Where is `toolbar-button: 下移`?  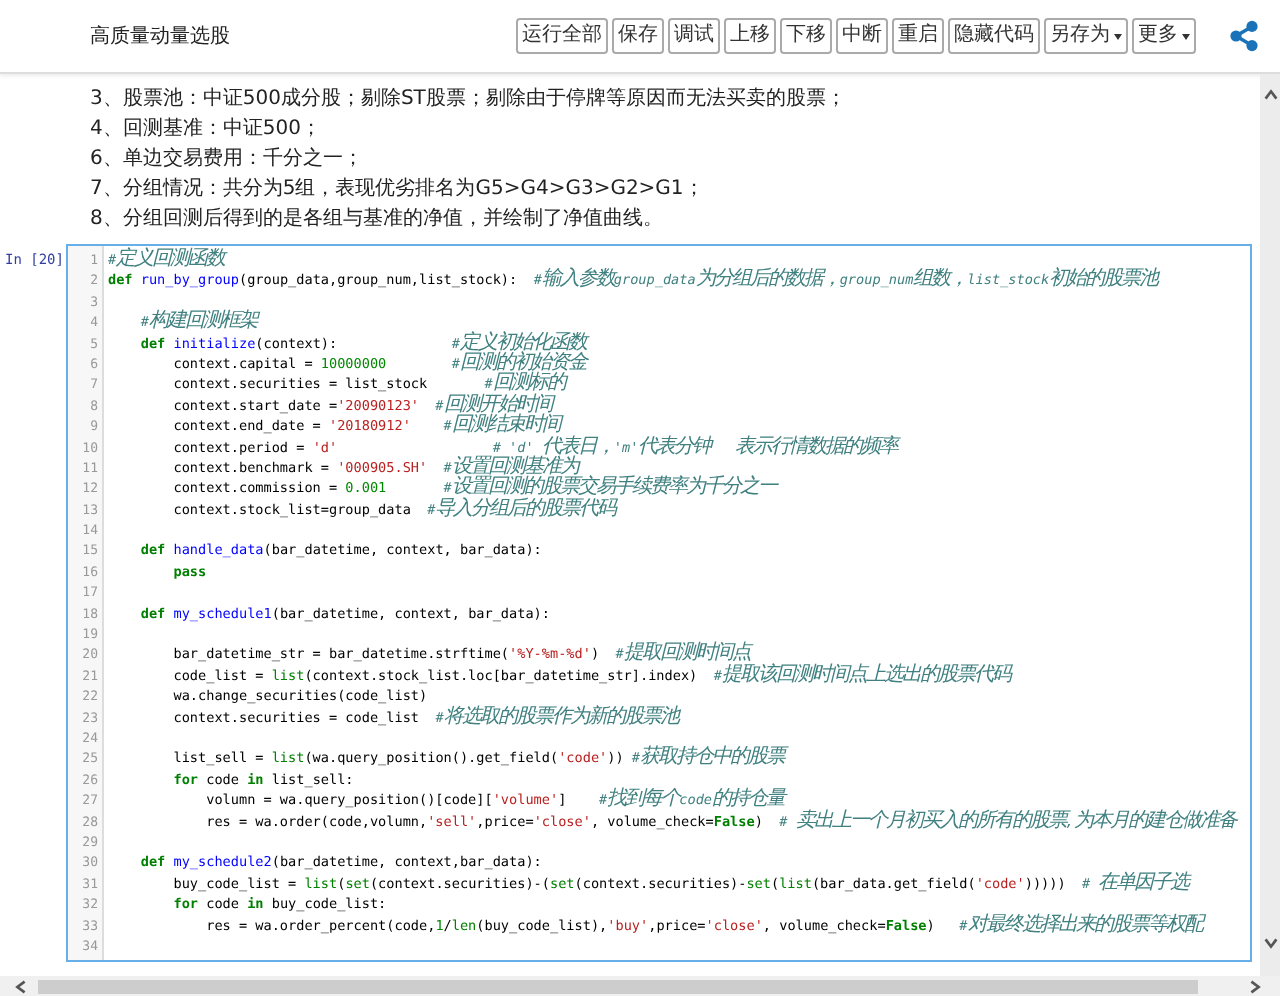 toolbar-button: 下移 is located at coordinates (806, 36).